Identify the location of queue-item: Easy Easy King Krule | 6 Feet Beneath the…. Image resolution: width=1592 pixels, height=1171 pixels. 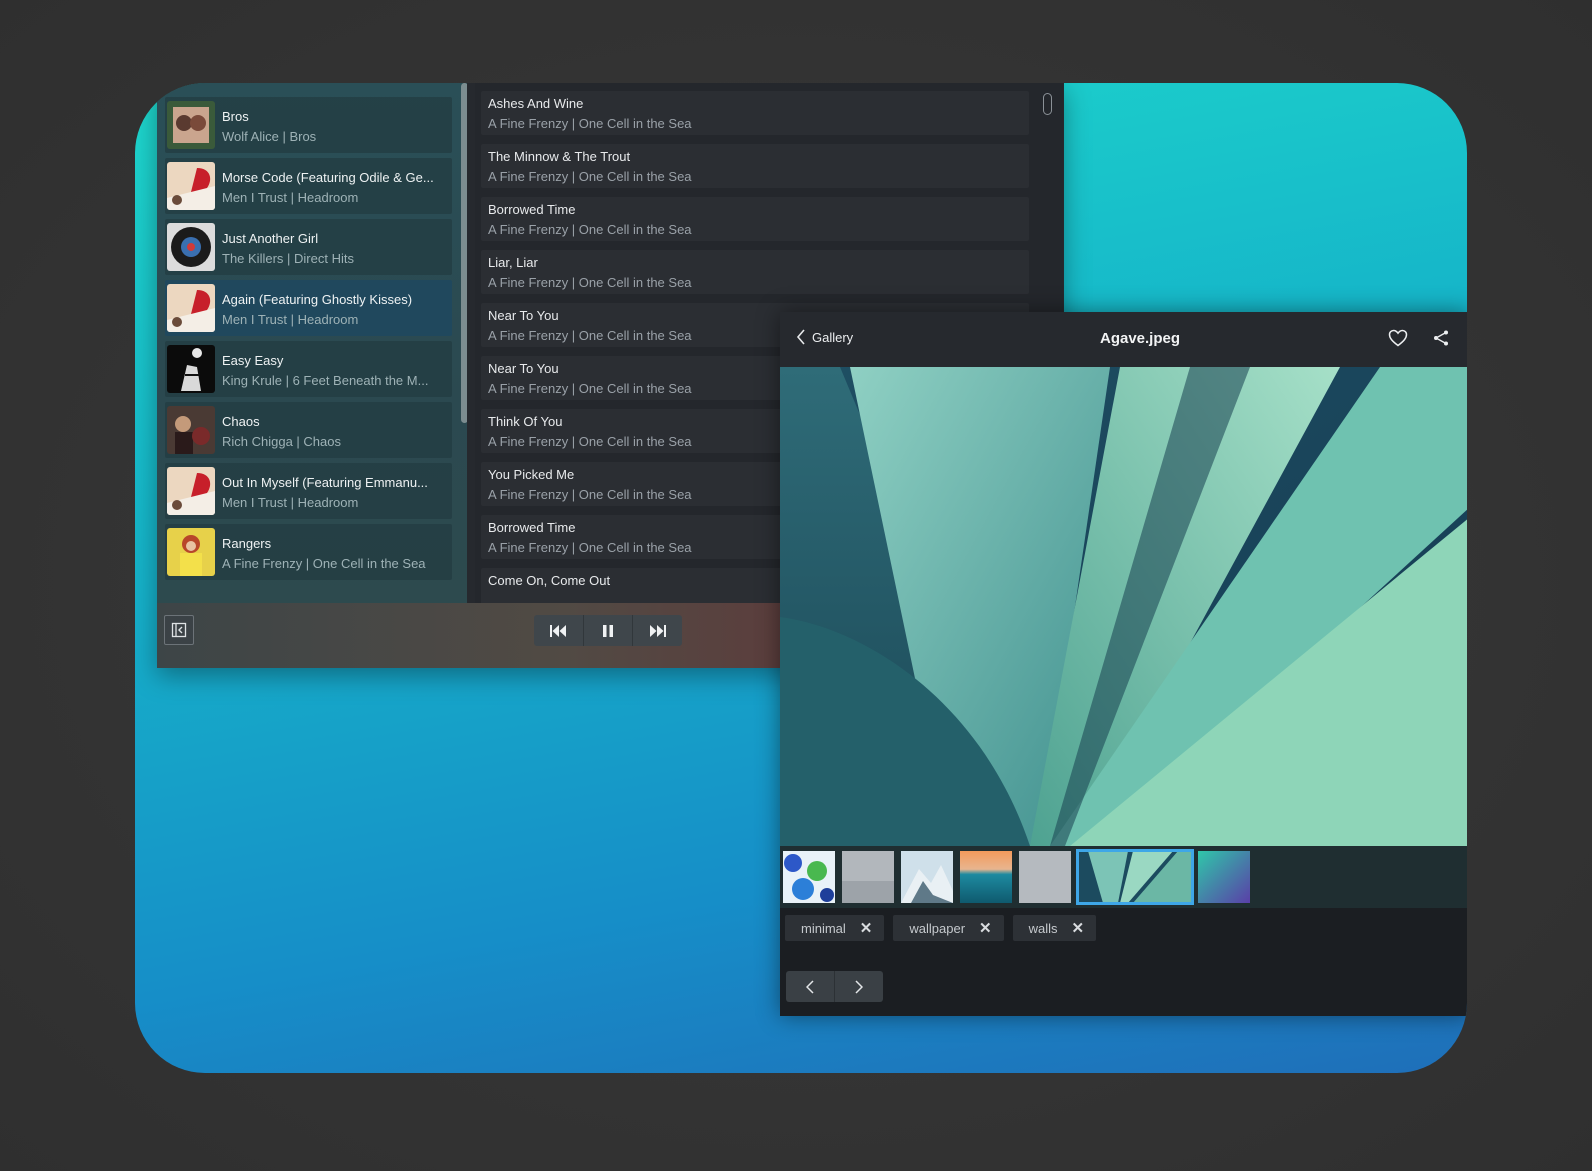
(308, 369).